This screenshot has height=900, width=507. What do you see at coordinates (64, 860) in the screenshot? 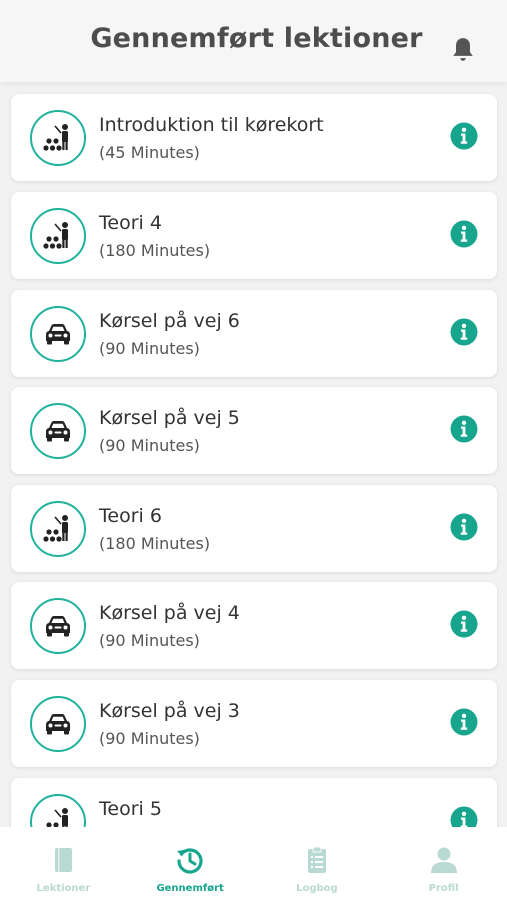
I see `book-icon` at bounding box center [64, 860].